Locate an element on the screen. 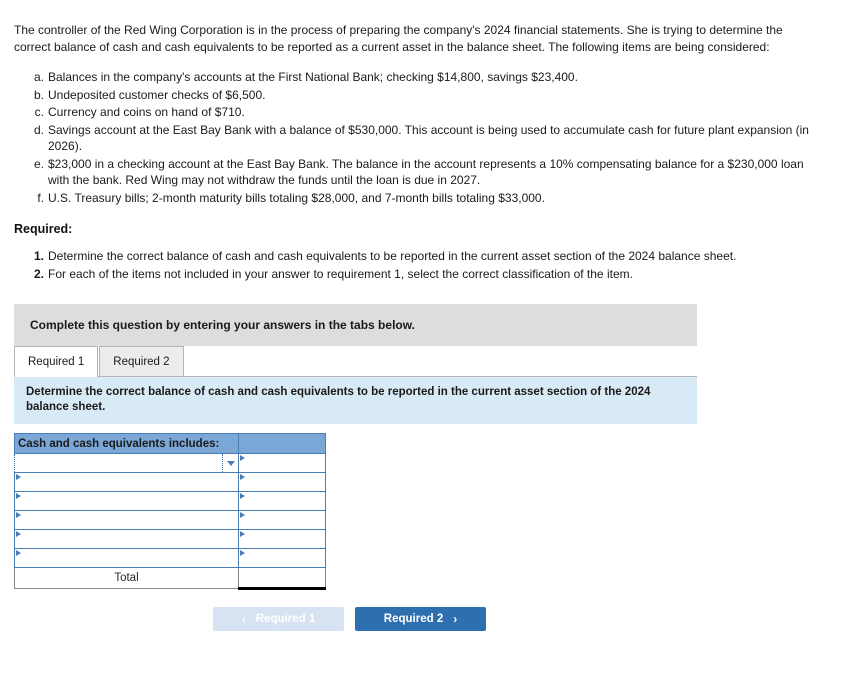 This screenshot has width=843, height=691. list-item-marker: d. is located at coordinates (38, 129).